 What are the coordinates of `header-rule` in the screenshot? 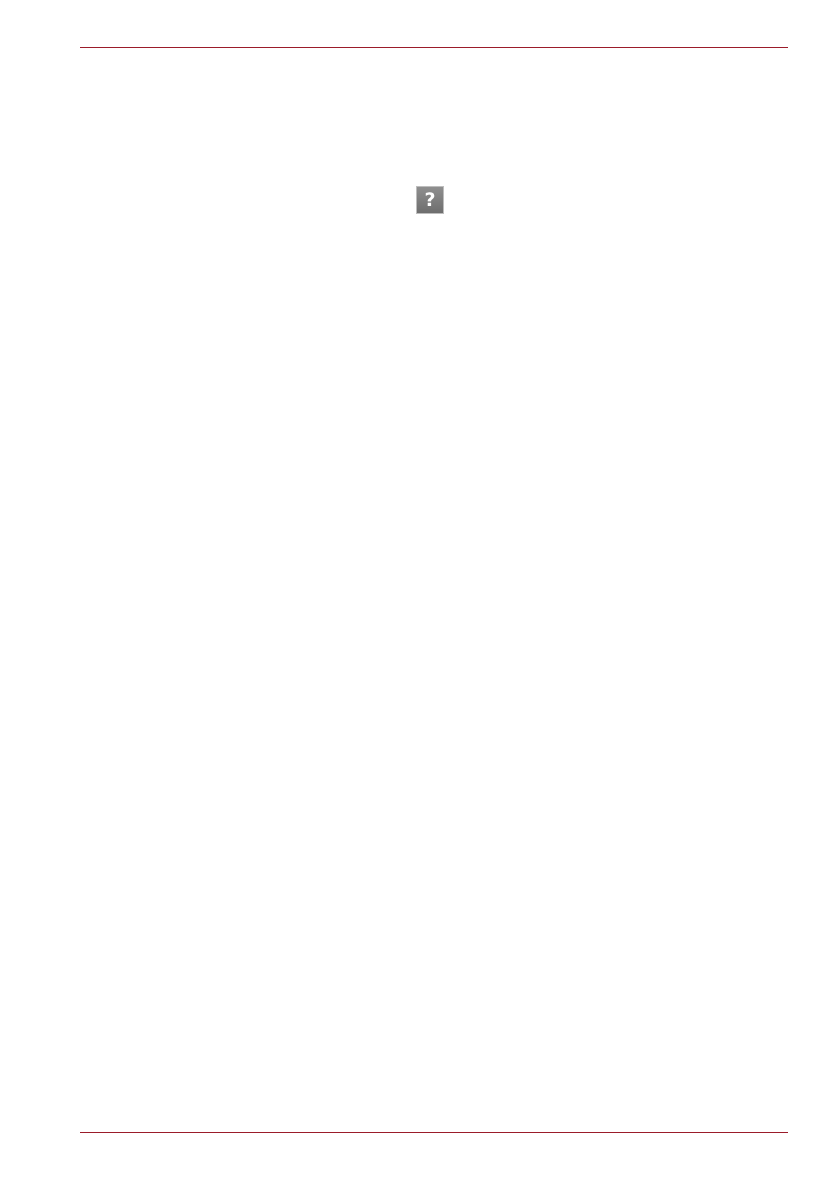 It's located at (434, 47).